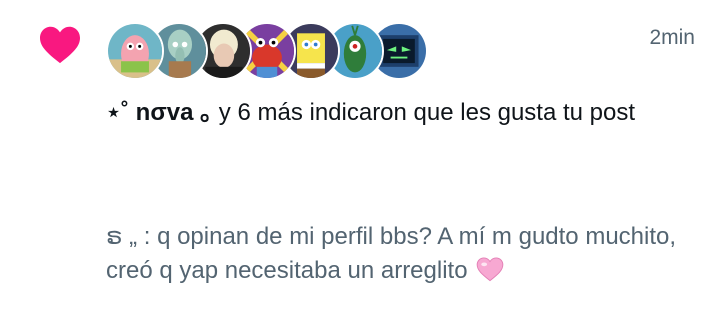  I want to click on like-message-text: y 6 más indicaron que les gusta tu post, so click(424, 112).